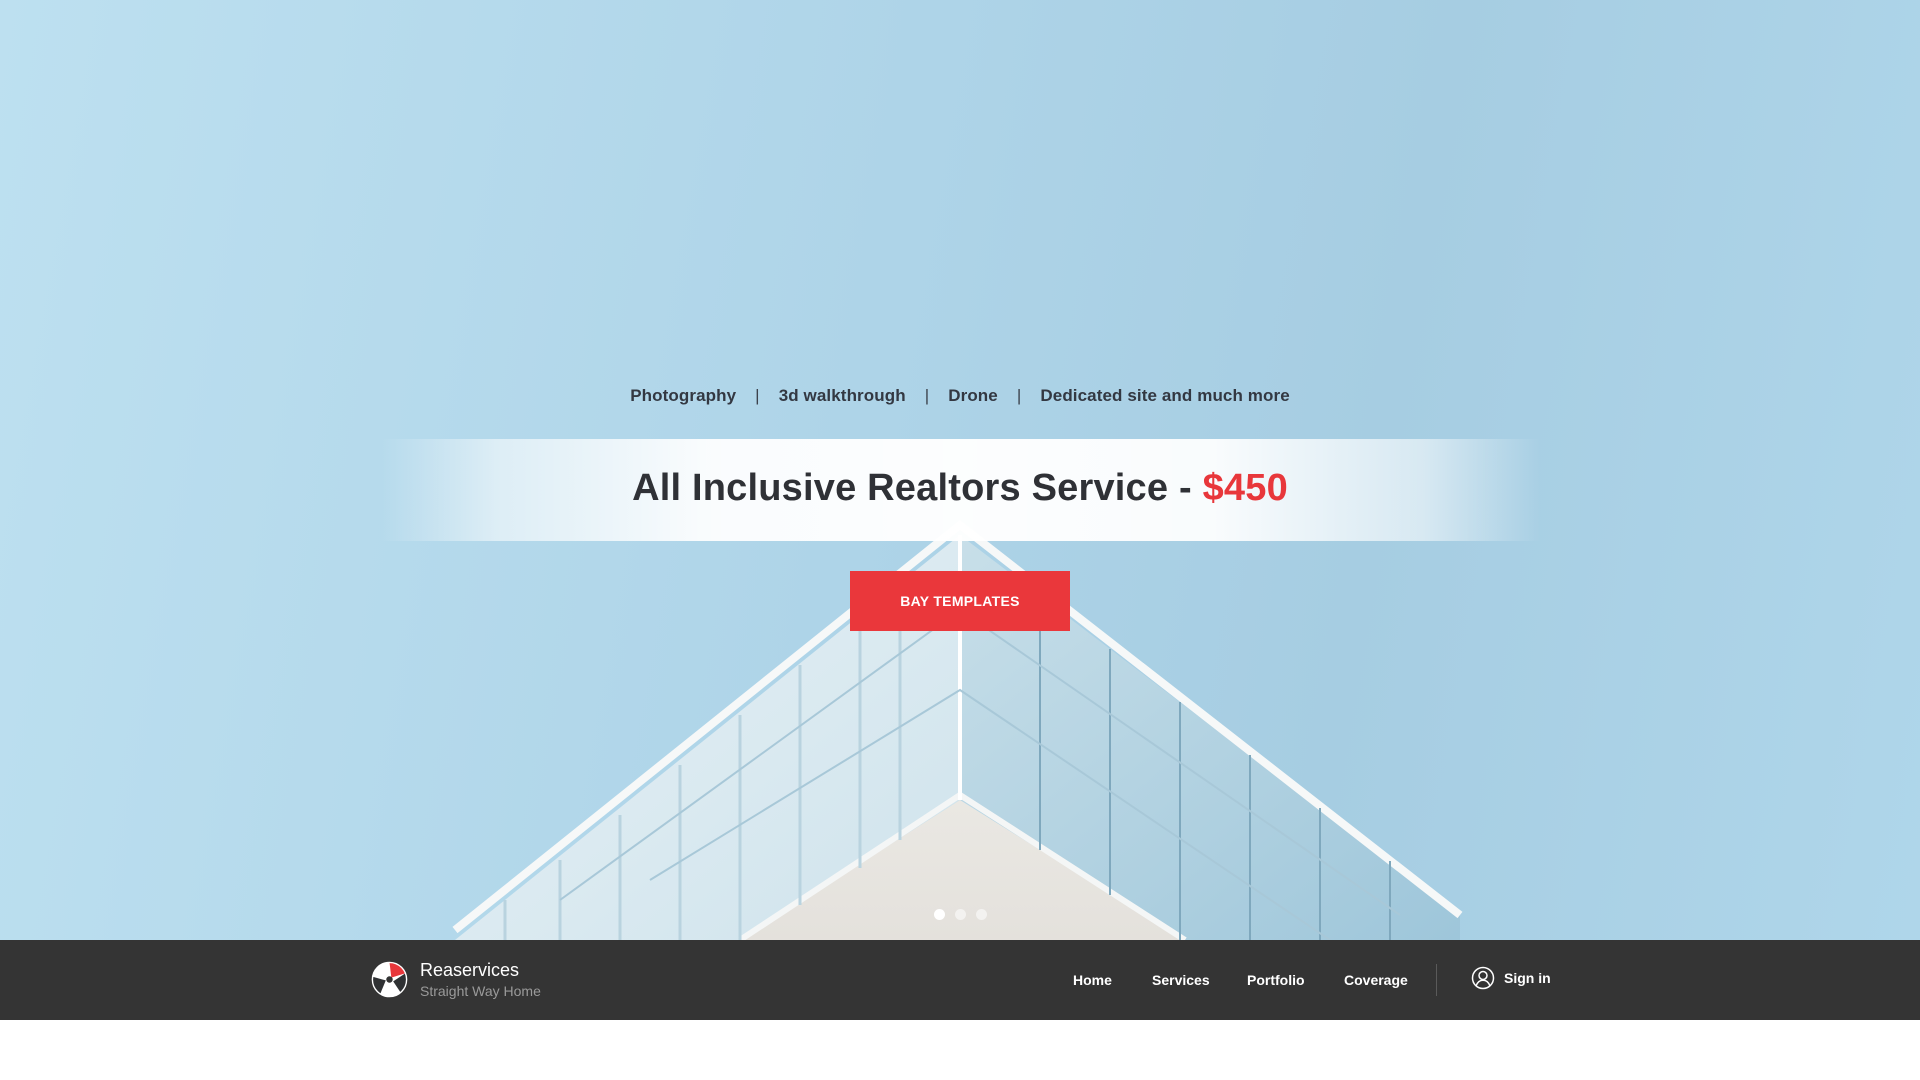  What do you see at coordinates (389, 979) in the screenshot?
I see `camera-aperture-icon` at bounding box center [389, 979].